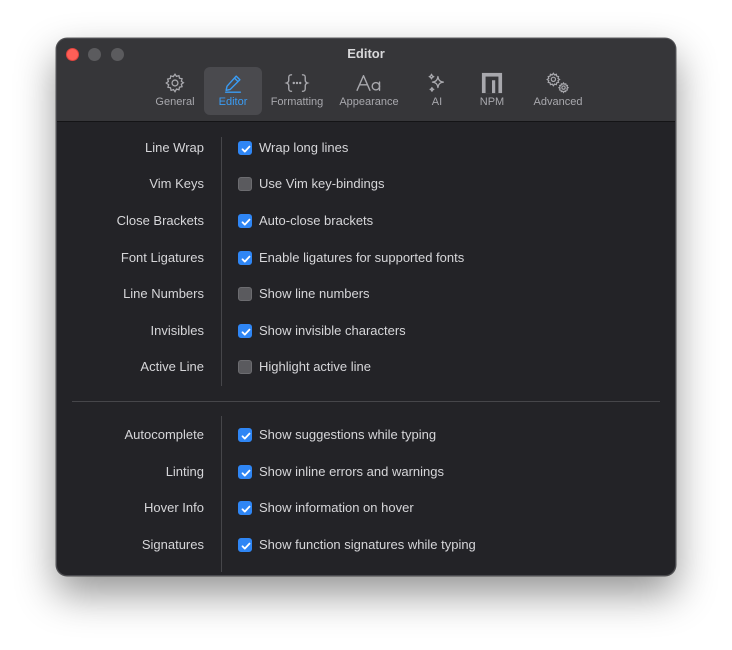 This screenshot has height=650, width=732. I want to click on active-line-checkbox, so click(245, 367).